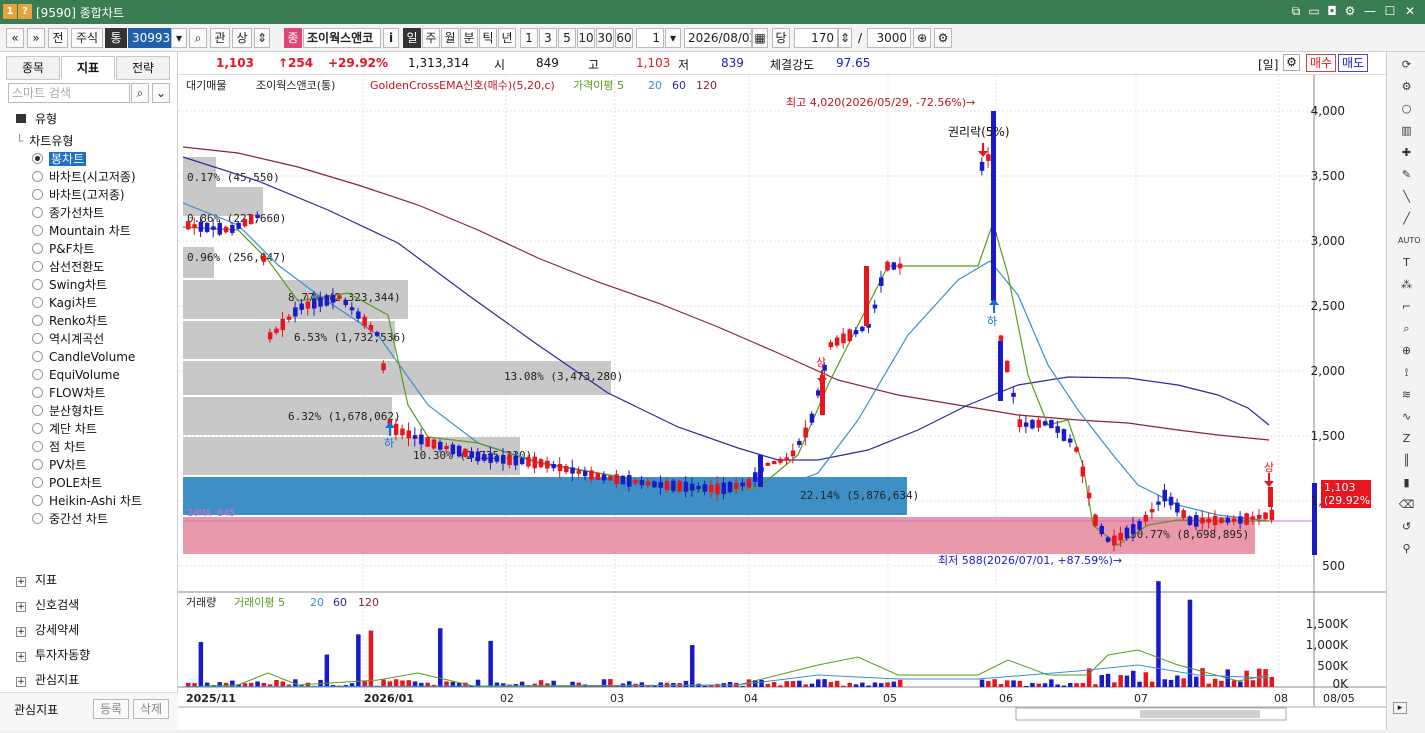 This screenshot has height=733, width=1425. What do you see at coordinates (179, 38) in the screenshot?
I see `code-dropdown-button: ▾` at bounding box center [179, 38].